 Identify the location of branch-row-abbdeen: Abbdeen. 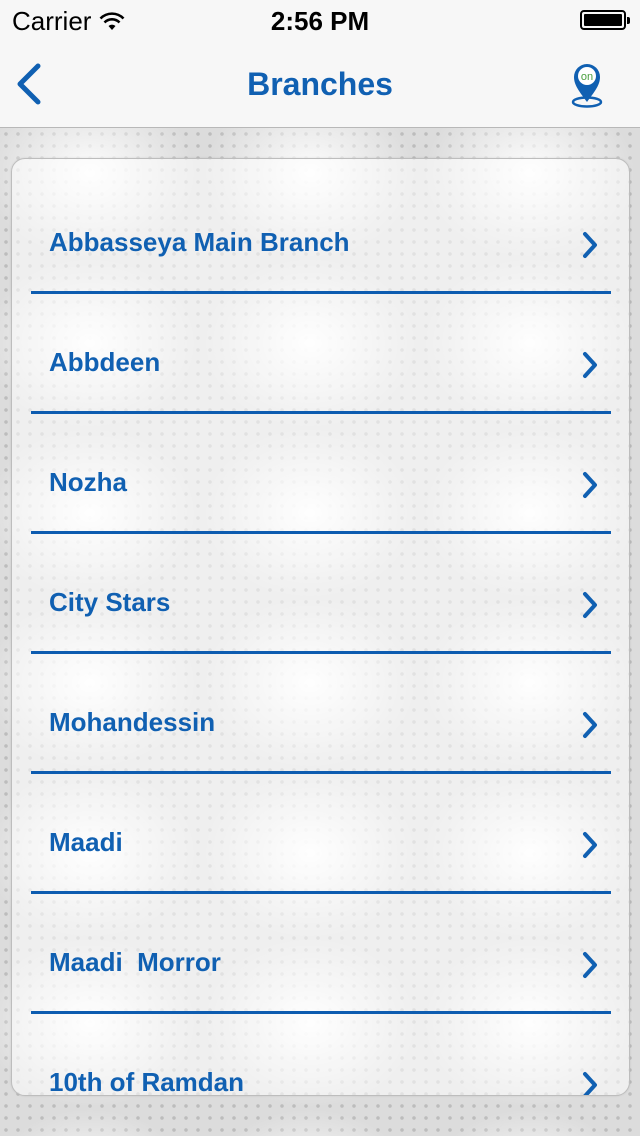
(320, 346).